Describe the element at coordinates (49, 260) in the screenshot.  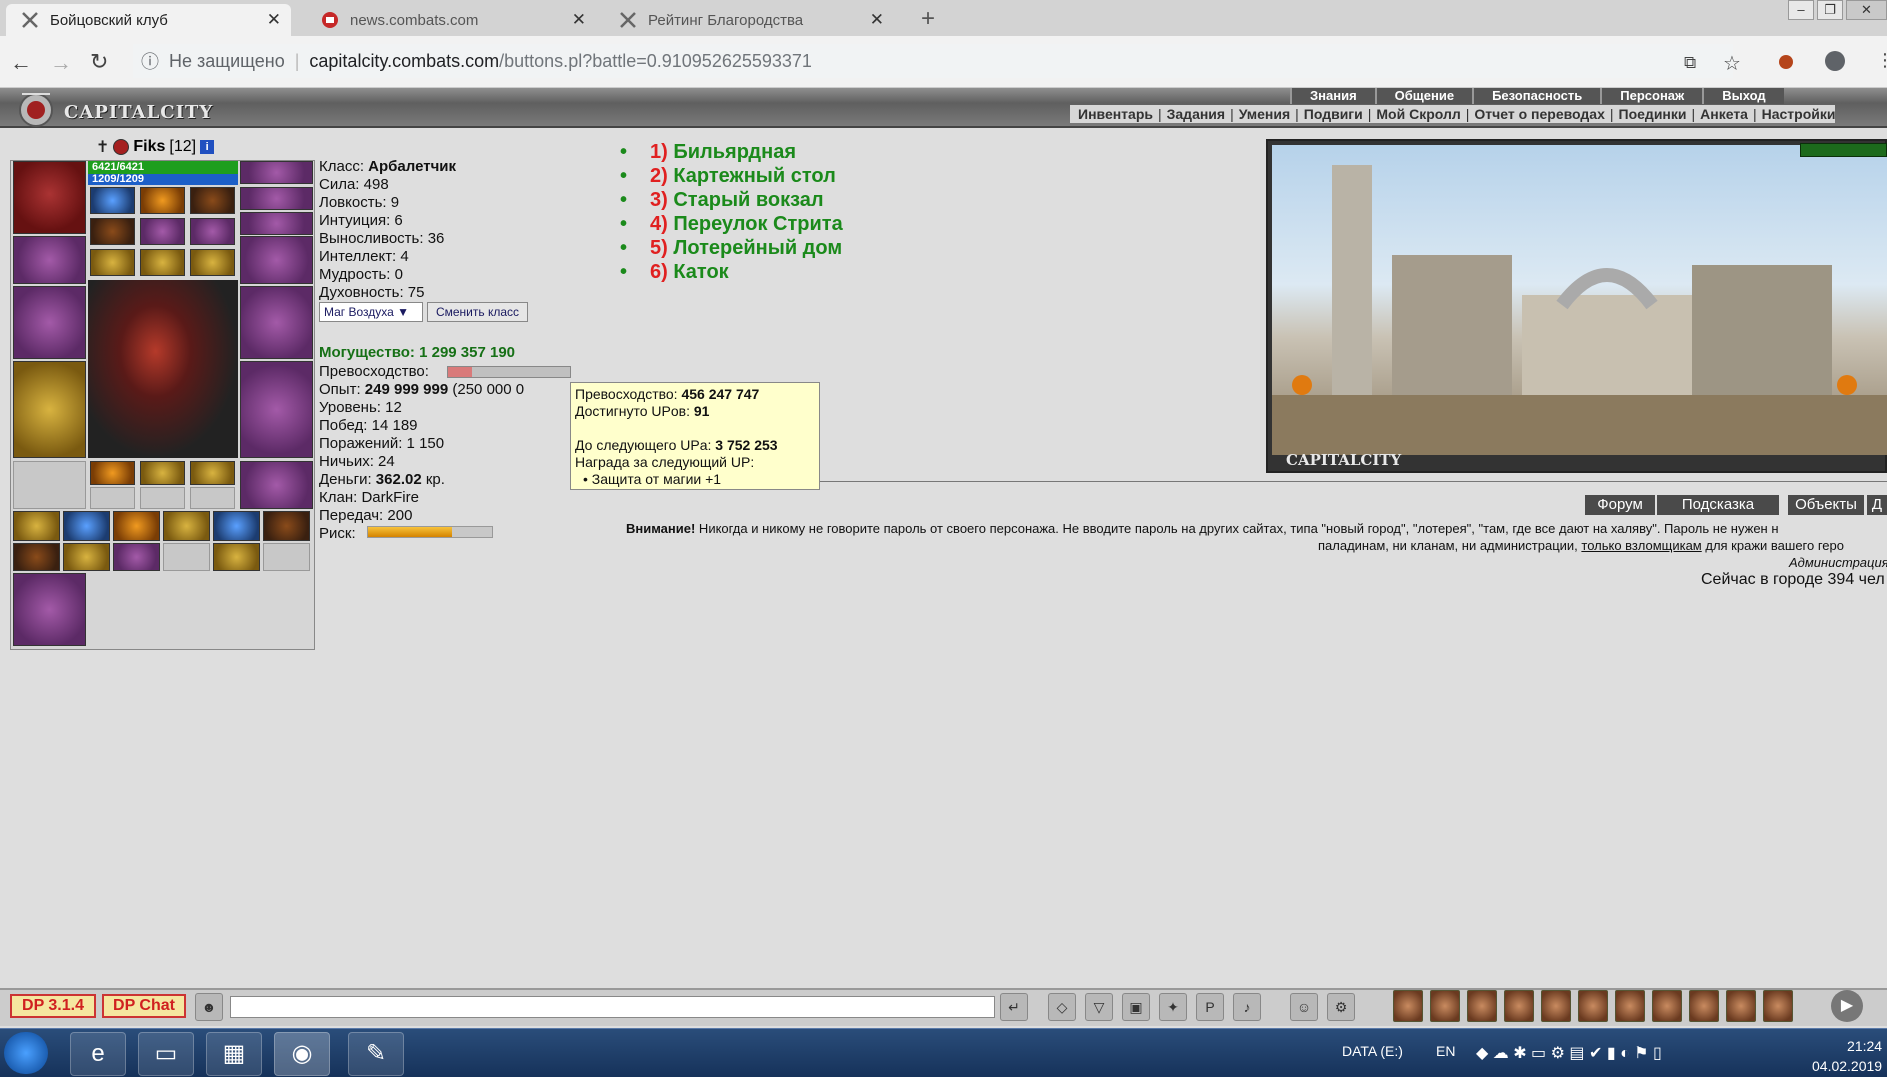
I see `bracer-slot` at that location.